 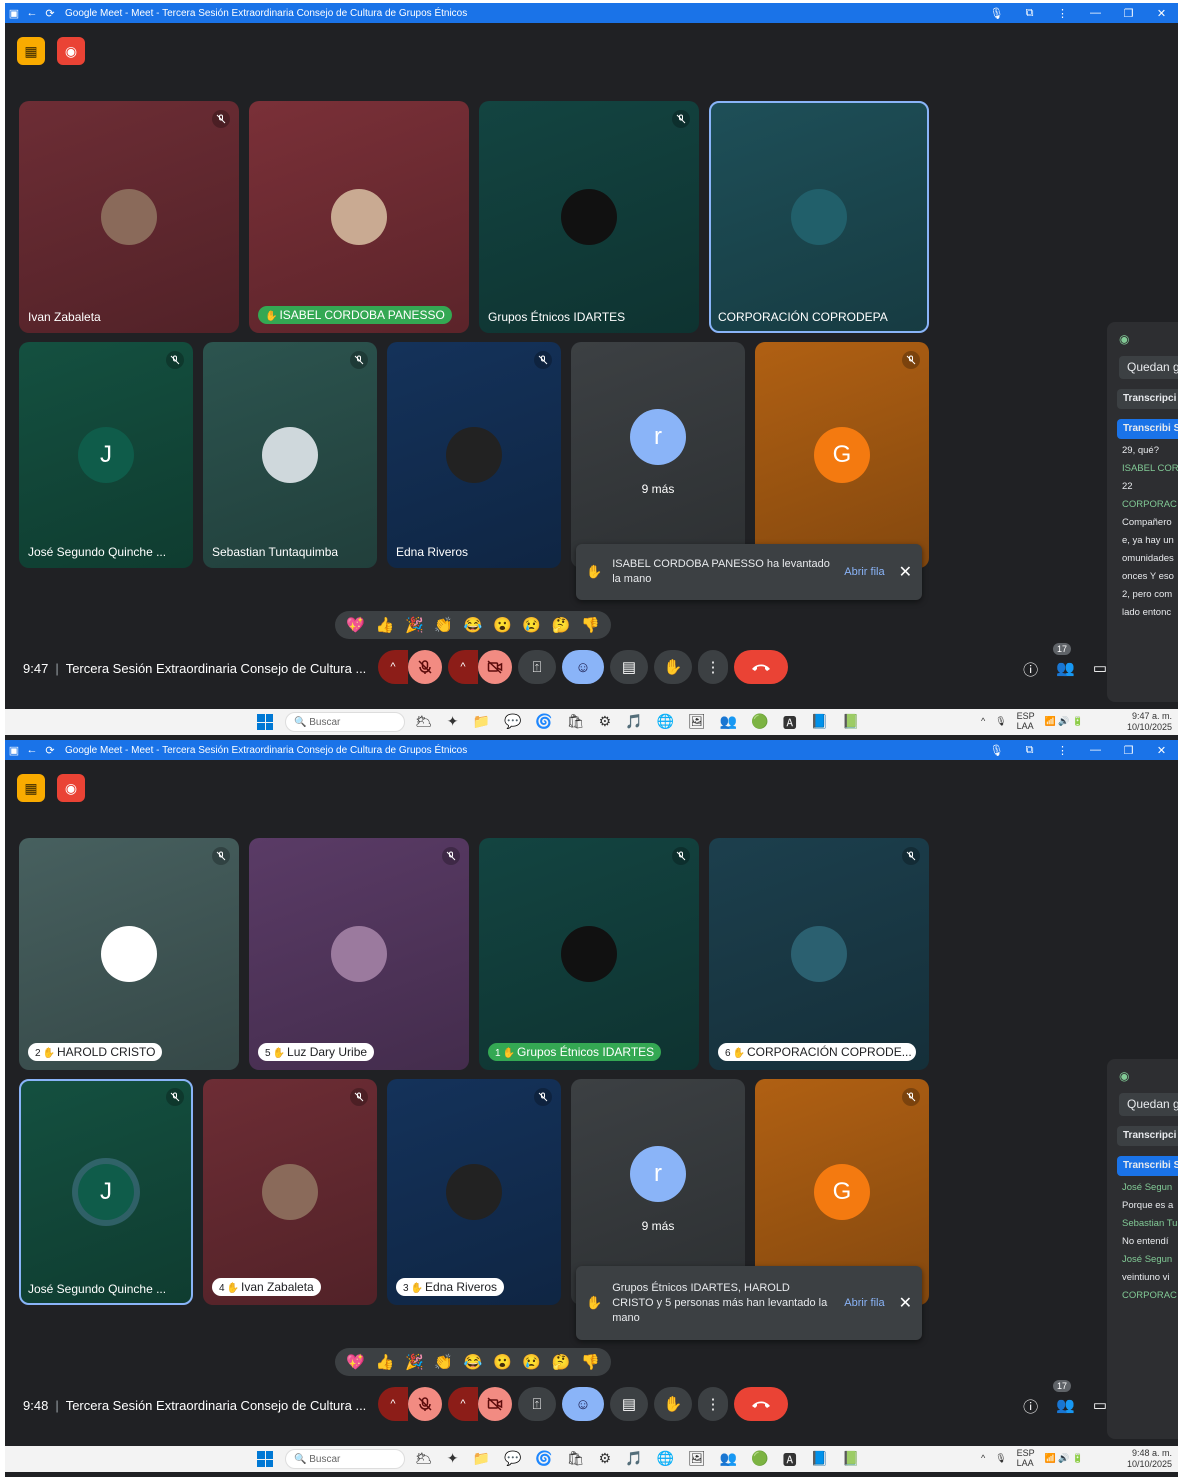 What do you see at coordinates (531, 1362) in the screenshot?
I see `emoji-reaction-button: 😢` at bounding box center [531, 1362].